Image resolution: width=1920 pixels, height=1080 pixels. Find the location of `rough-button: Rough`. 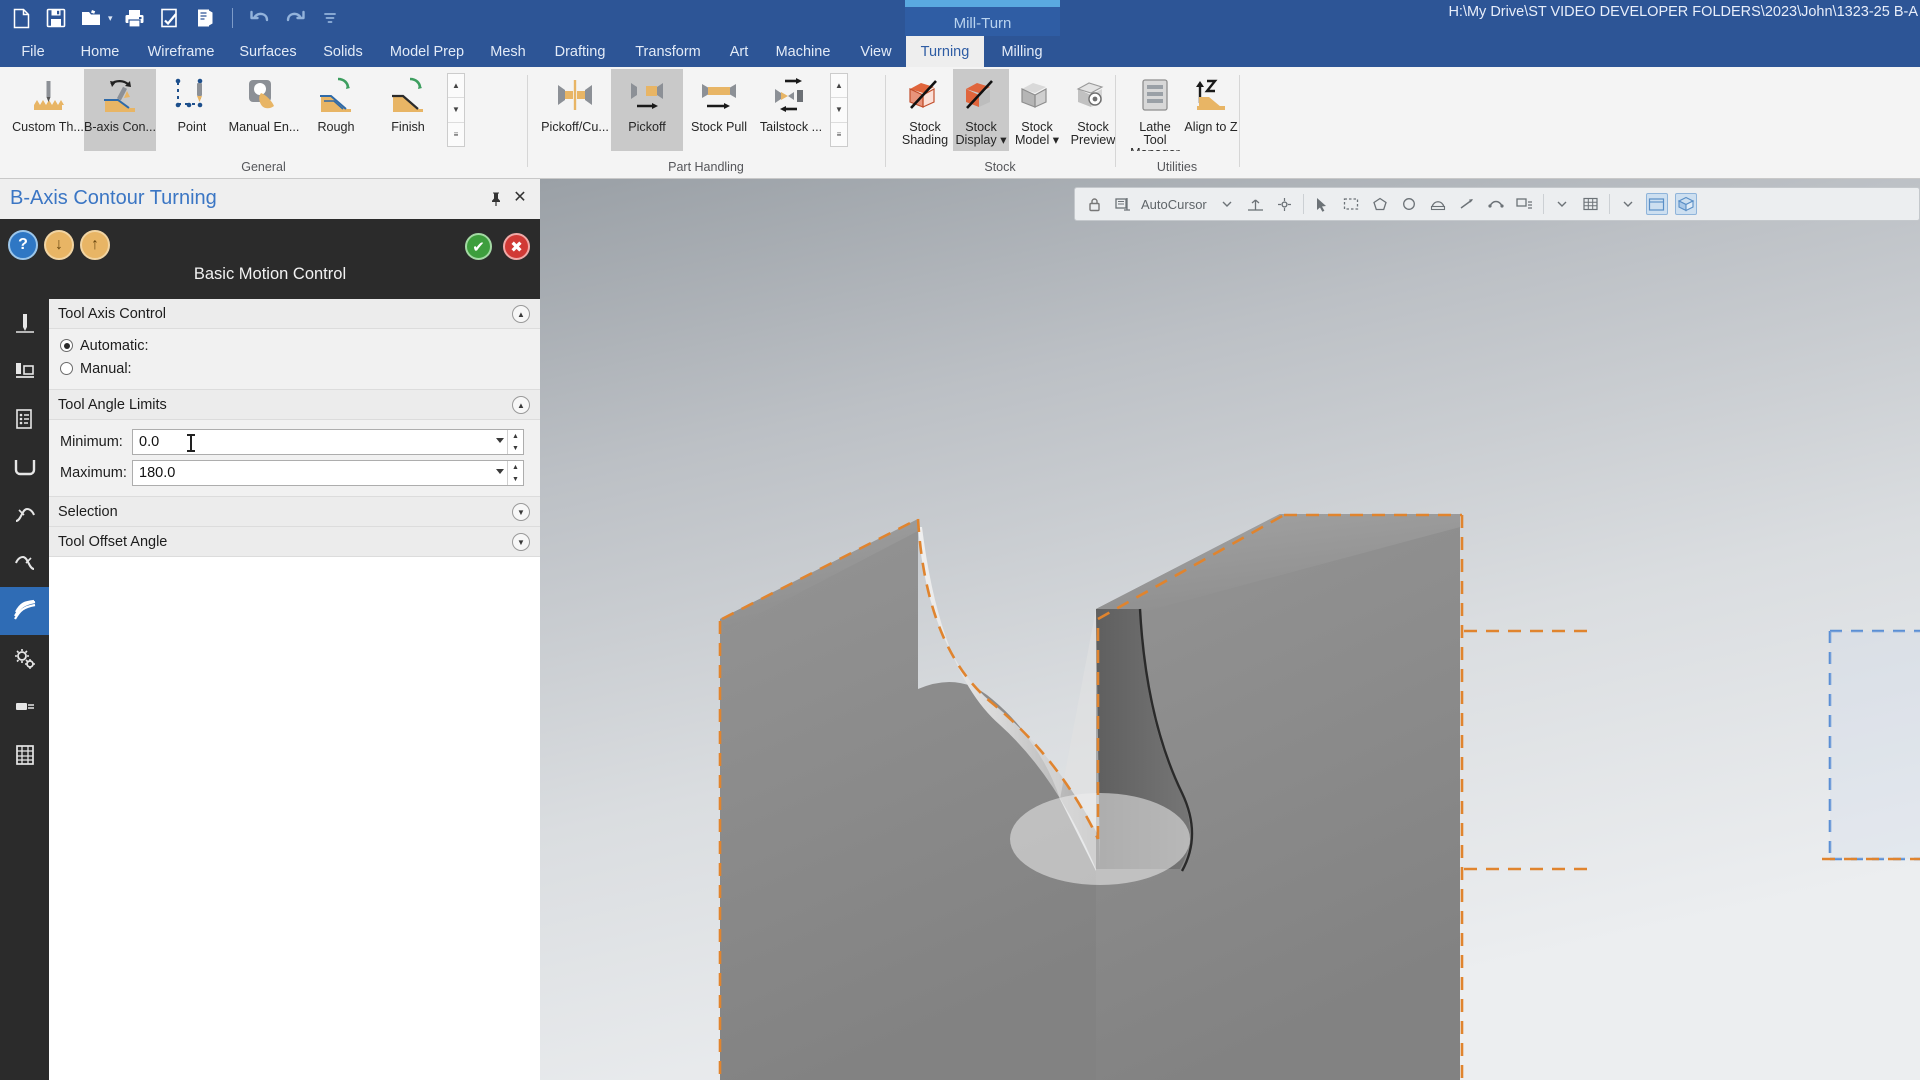

rough-button: Rough is located at coordinates (336, 110).